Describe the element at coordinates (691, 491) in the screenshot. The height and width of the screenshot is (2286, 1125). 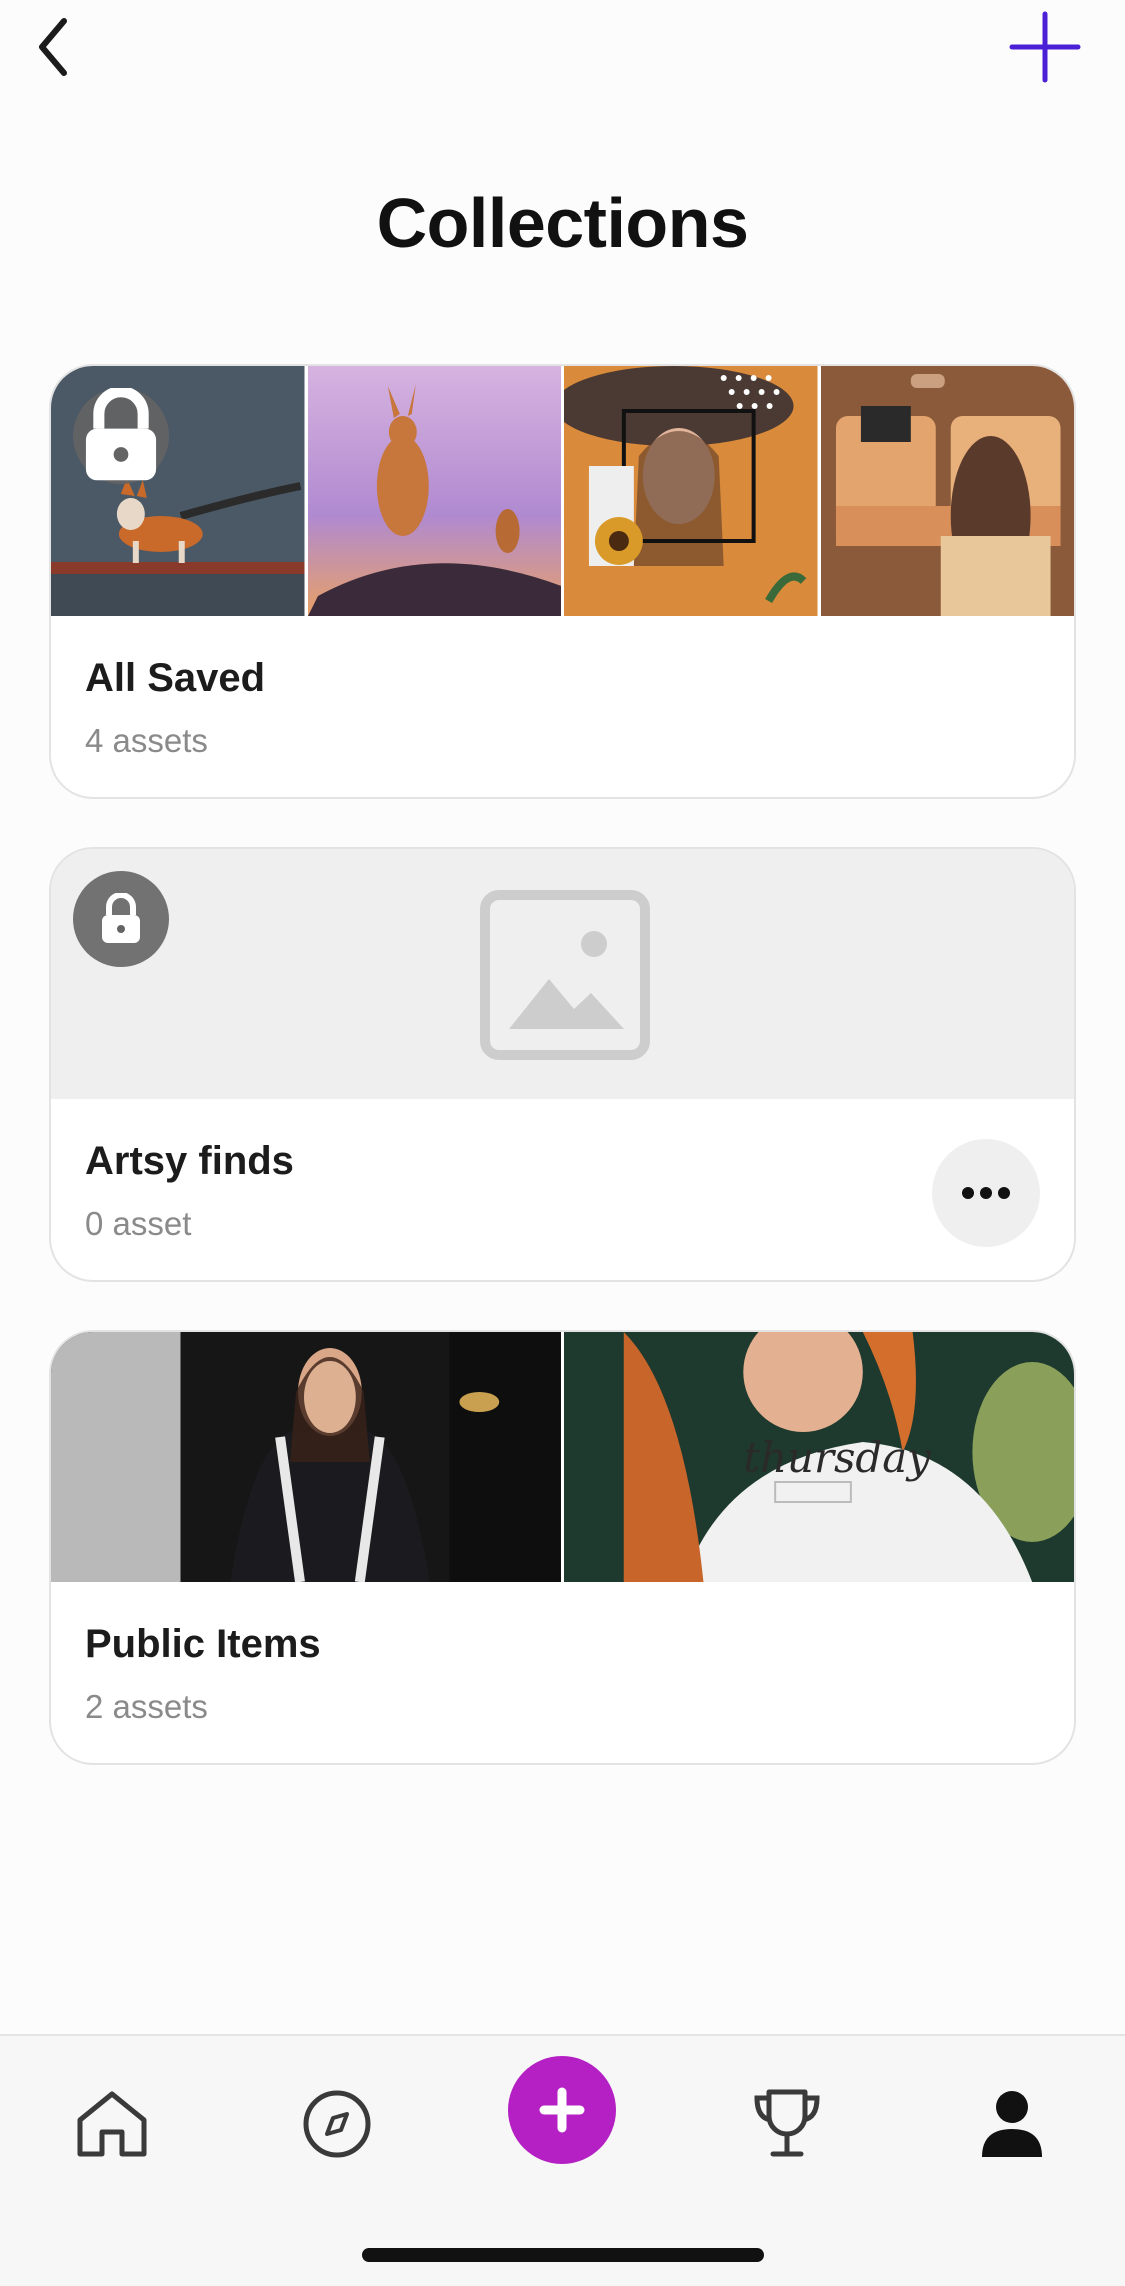
I see `thumbnail-woman-collage` at that location.